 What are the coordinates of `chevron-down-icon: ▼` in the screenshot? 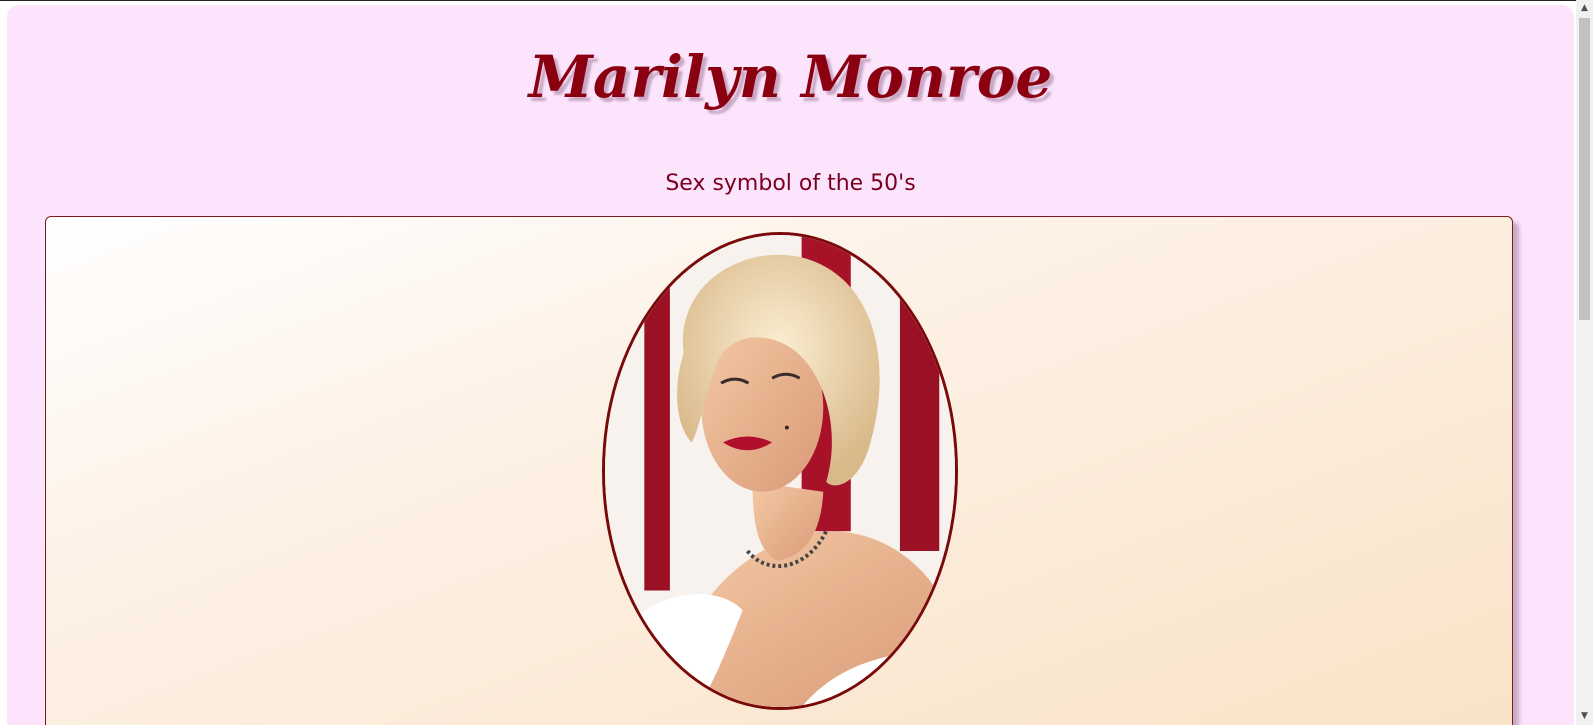 It's located at (1584, 716).